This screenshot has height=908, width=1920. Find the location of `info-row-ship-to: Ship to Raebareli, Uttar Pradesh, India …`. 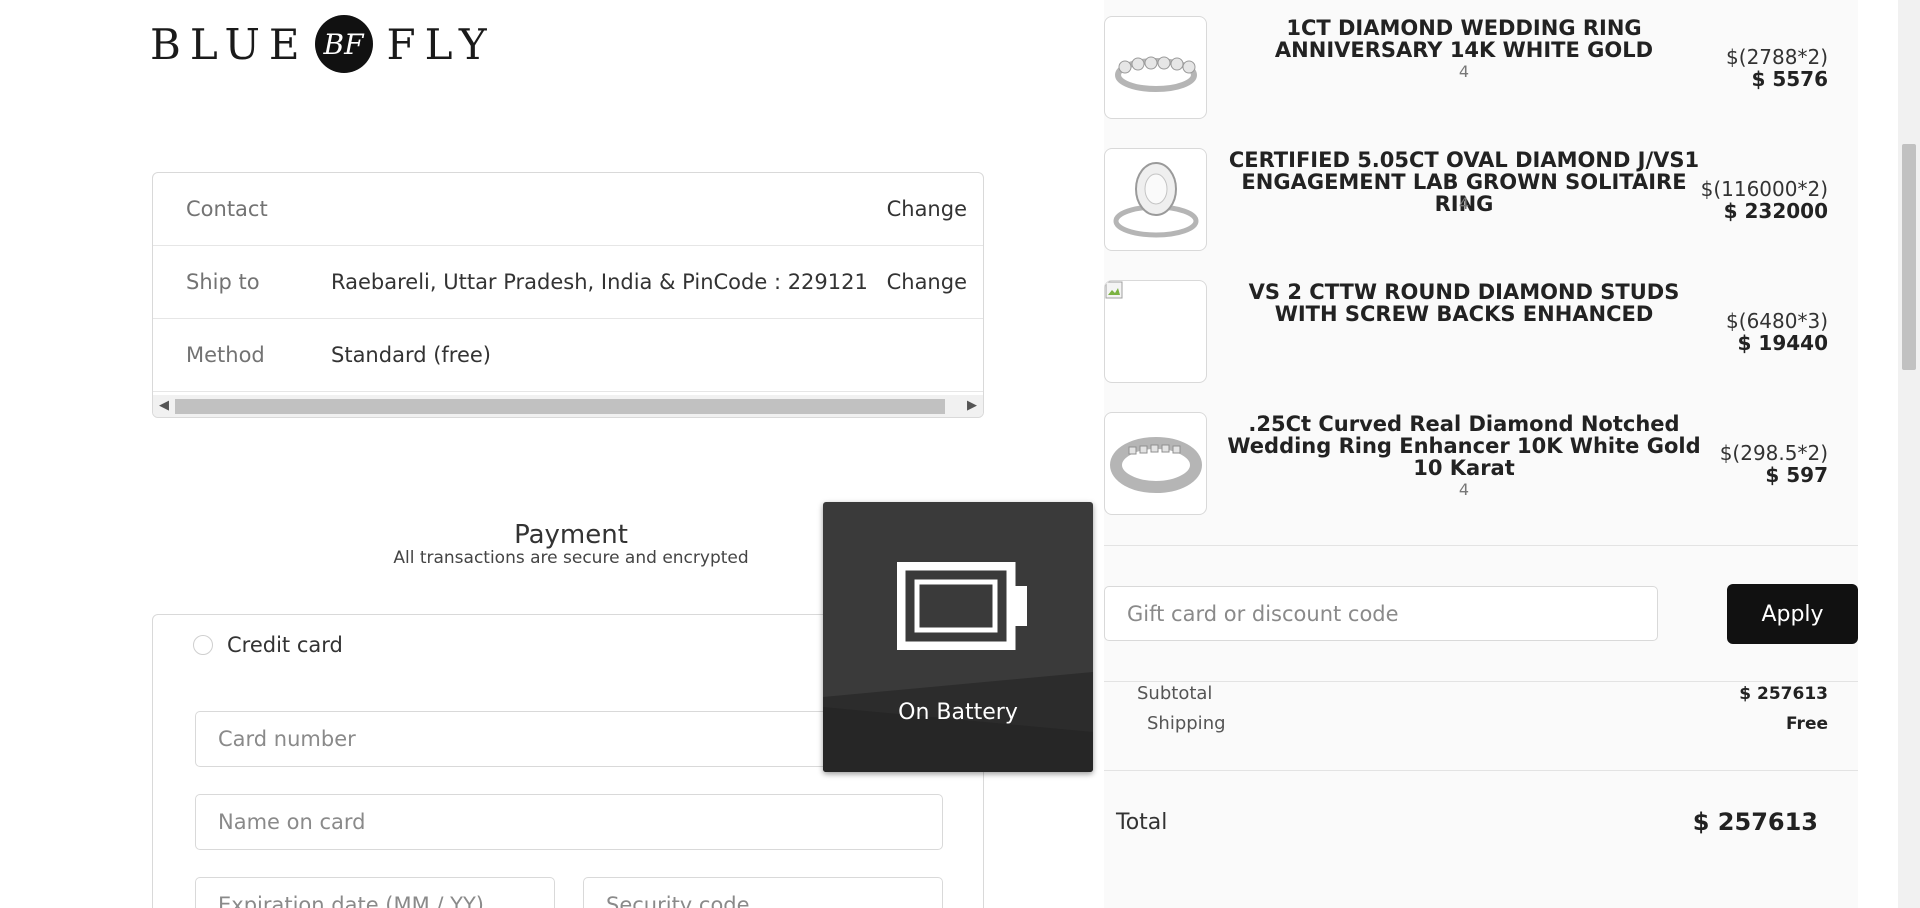

info-row-ship-to: Ship to Raebareli, Uttar Pradesh, India … is located at coordinates (568, 282).